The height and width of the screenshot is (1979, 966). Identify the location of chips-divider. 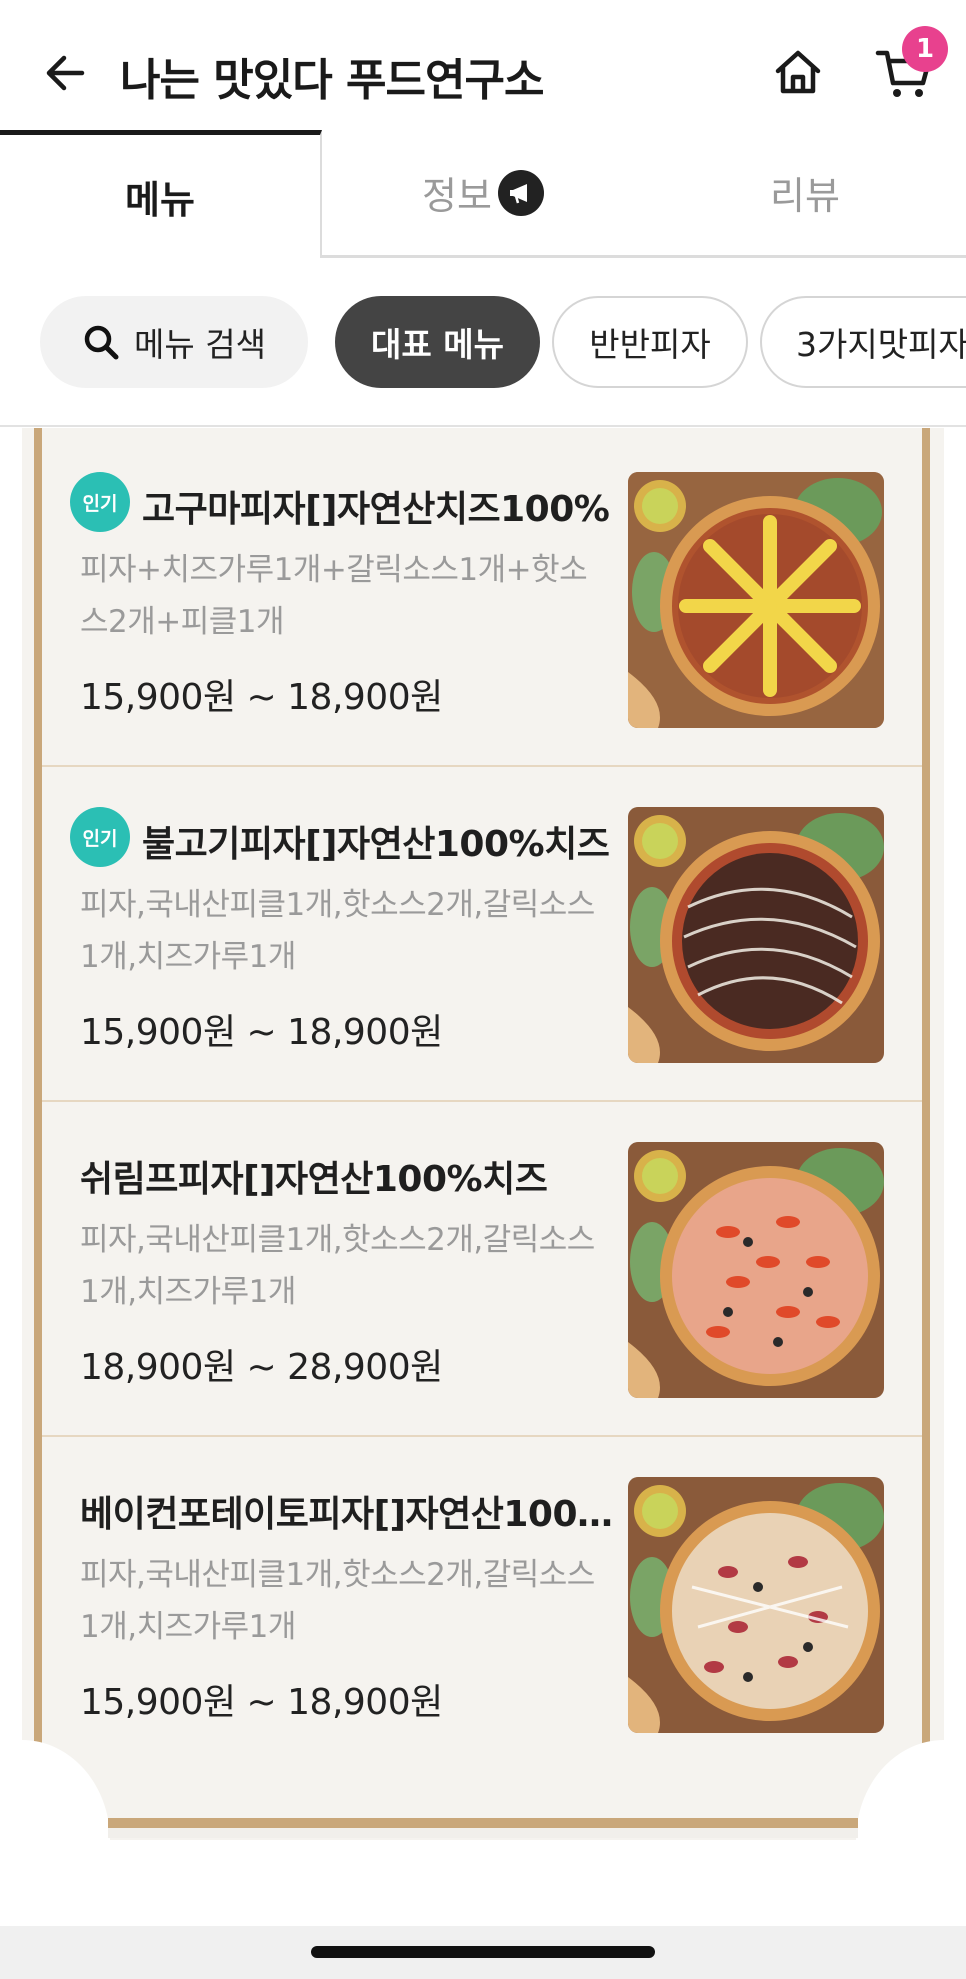
(483, 426).